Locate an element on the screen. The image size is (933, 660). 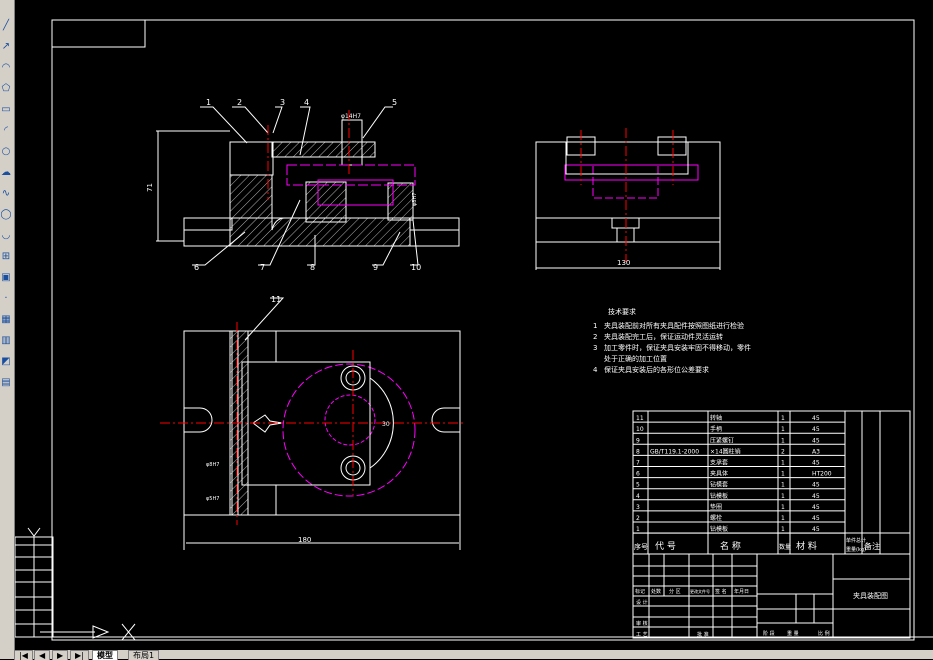
spline-icon: ∿ is located at coordinates (6, 194).